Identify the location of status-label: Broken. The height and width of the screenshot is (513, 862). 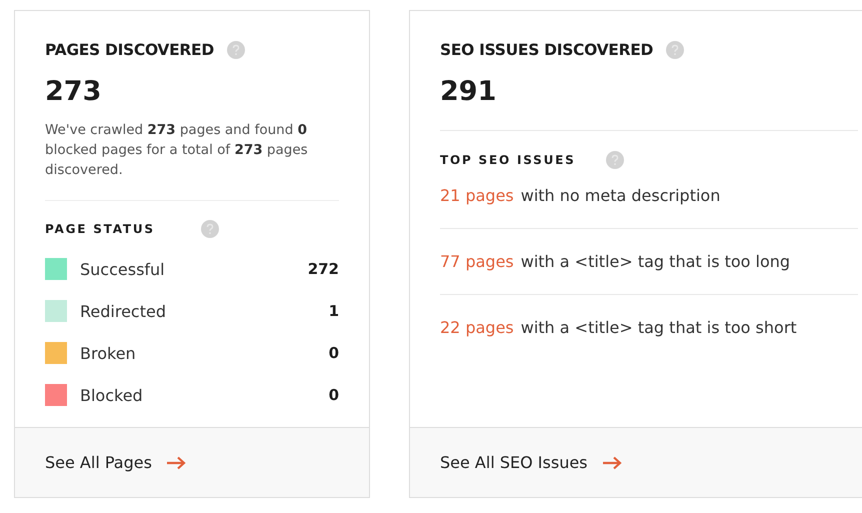
(108, 353).